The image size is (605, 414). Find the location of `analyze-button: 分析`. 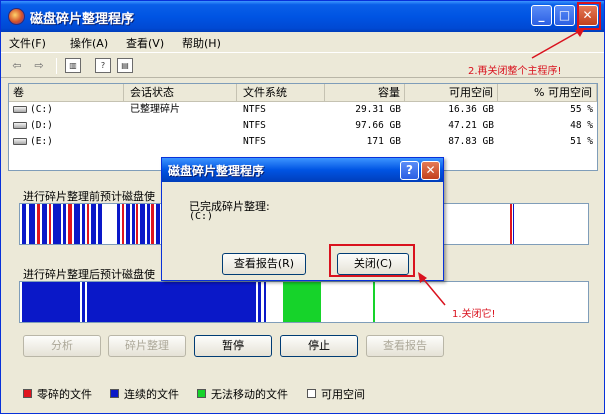

analyze-button: 分析 is located at coordinates (62, 346).